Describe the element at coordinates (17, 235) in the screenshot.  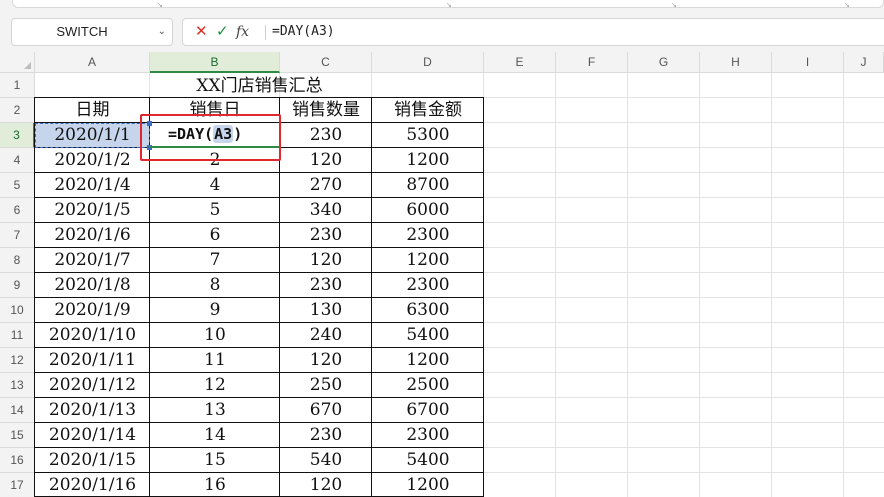
I see `row-header-7: 7` at that location.